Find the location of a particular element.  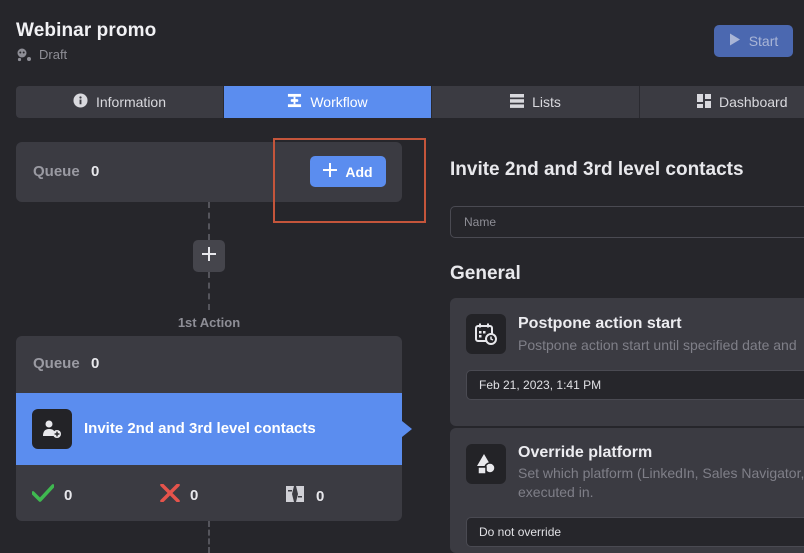

play-icon is located at coordinates (735, 41).